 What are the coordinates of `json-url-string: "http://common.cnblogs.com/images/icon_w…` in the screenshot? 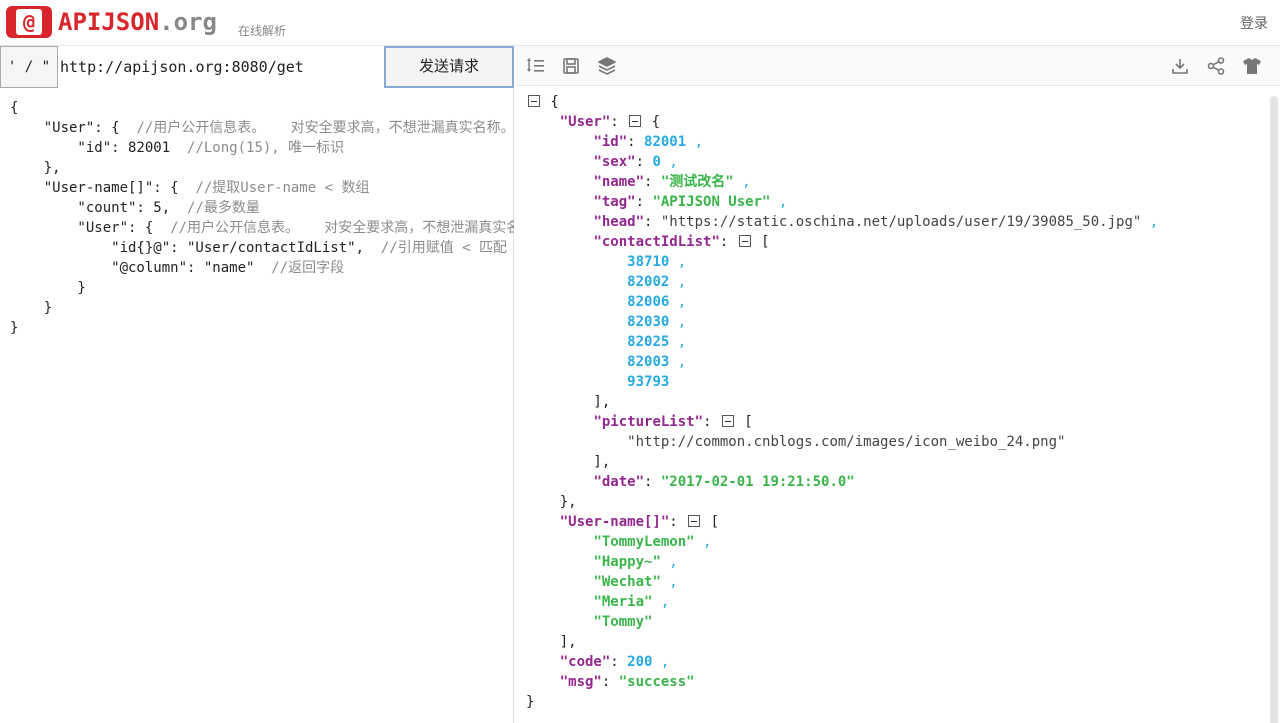 It's located at (846, 442).